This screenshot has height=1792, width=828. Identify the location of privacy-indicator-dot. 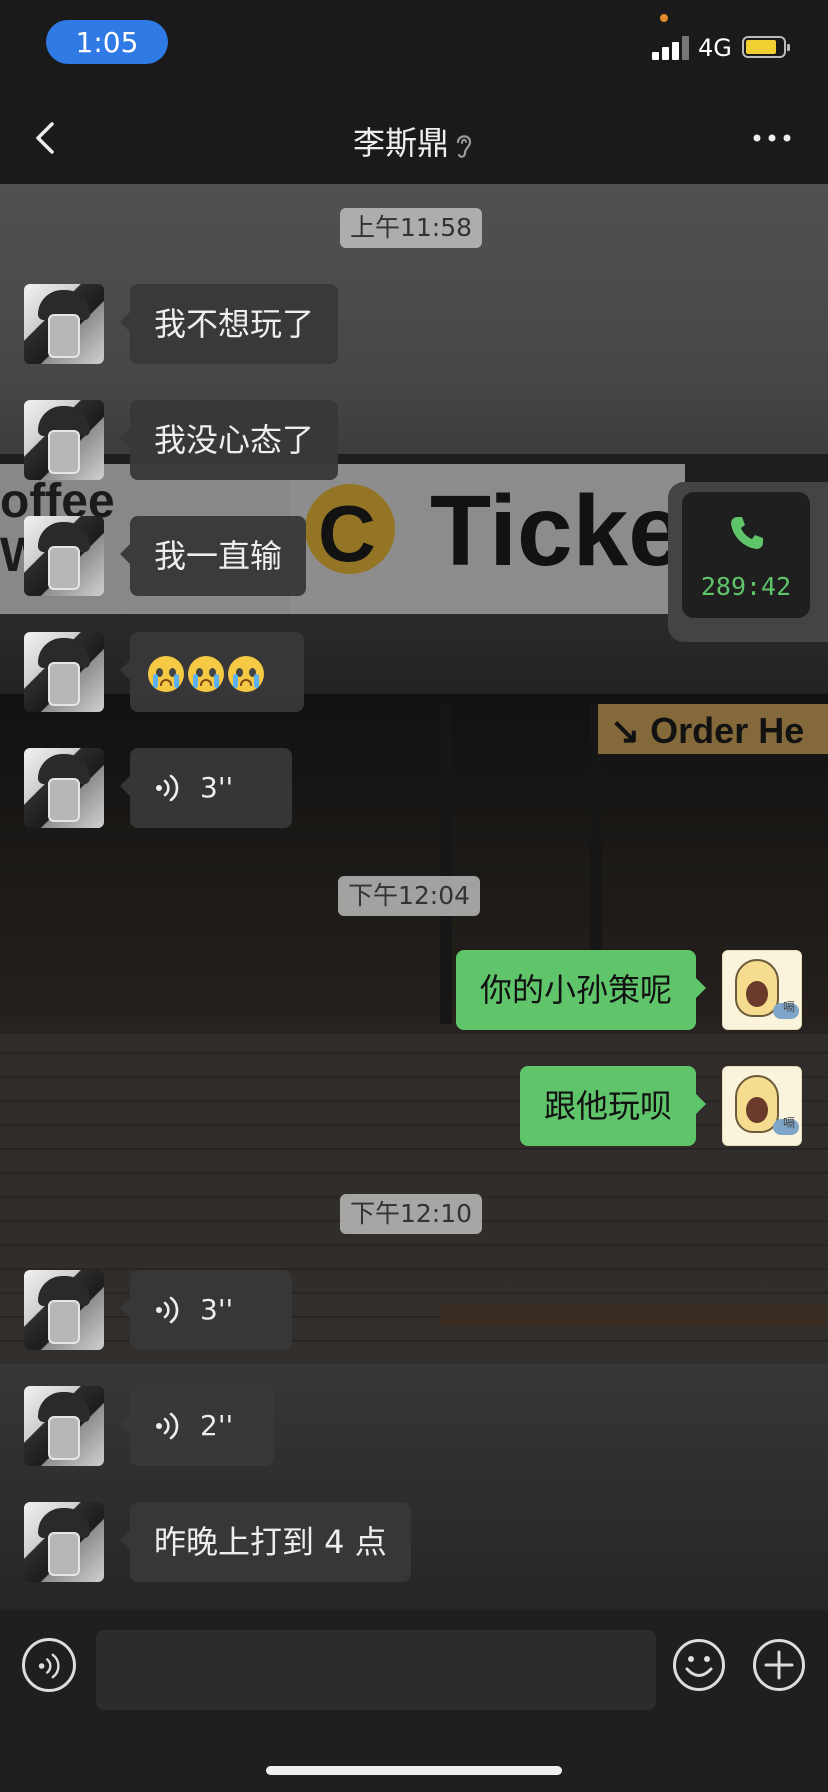
(664, 18).